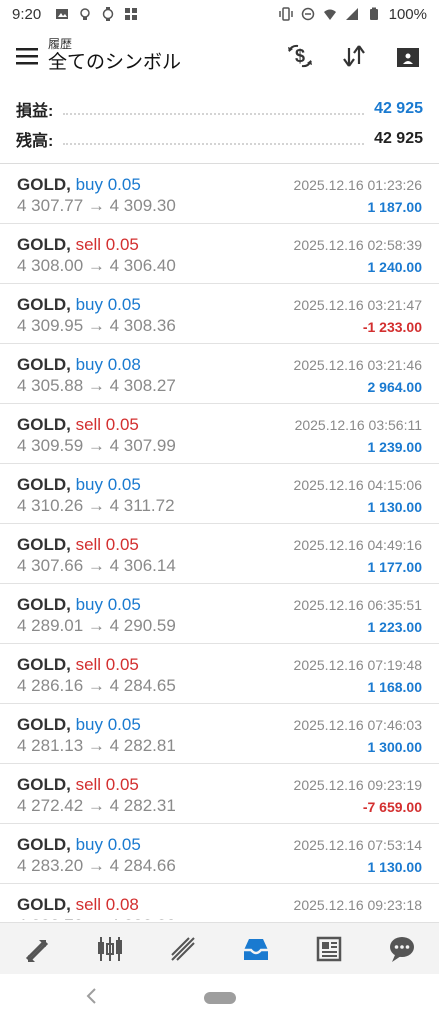 Image resolution: width=439 pixels, height=1024 pixels. I want to click on trade-profit: 1 177.00, so click(395, 567).